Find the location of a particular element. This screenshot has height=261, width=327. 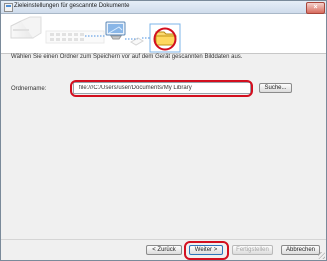

document-icon is located at coordinates (137, 41).